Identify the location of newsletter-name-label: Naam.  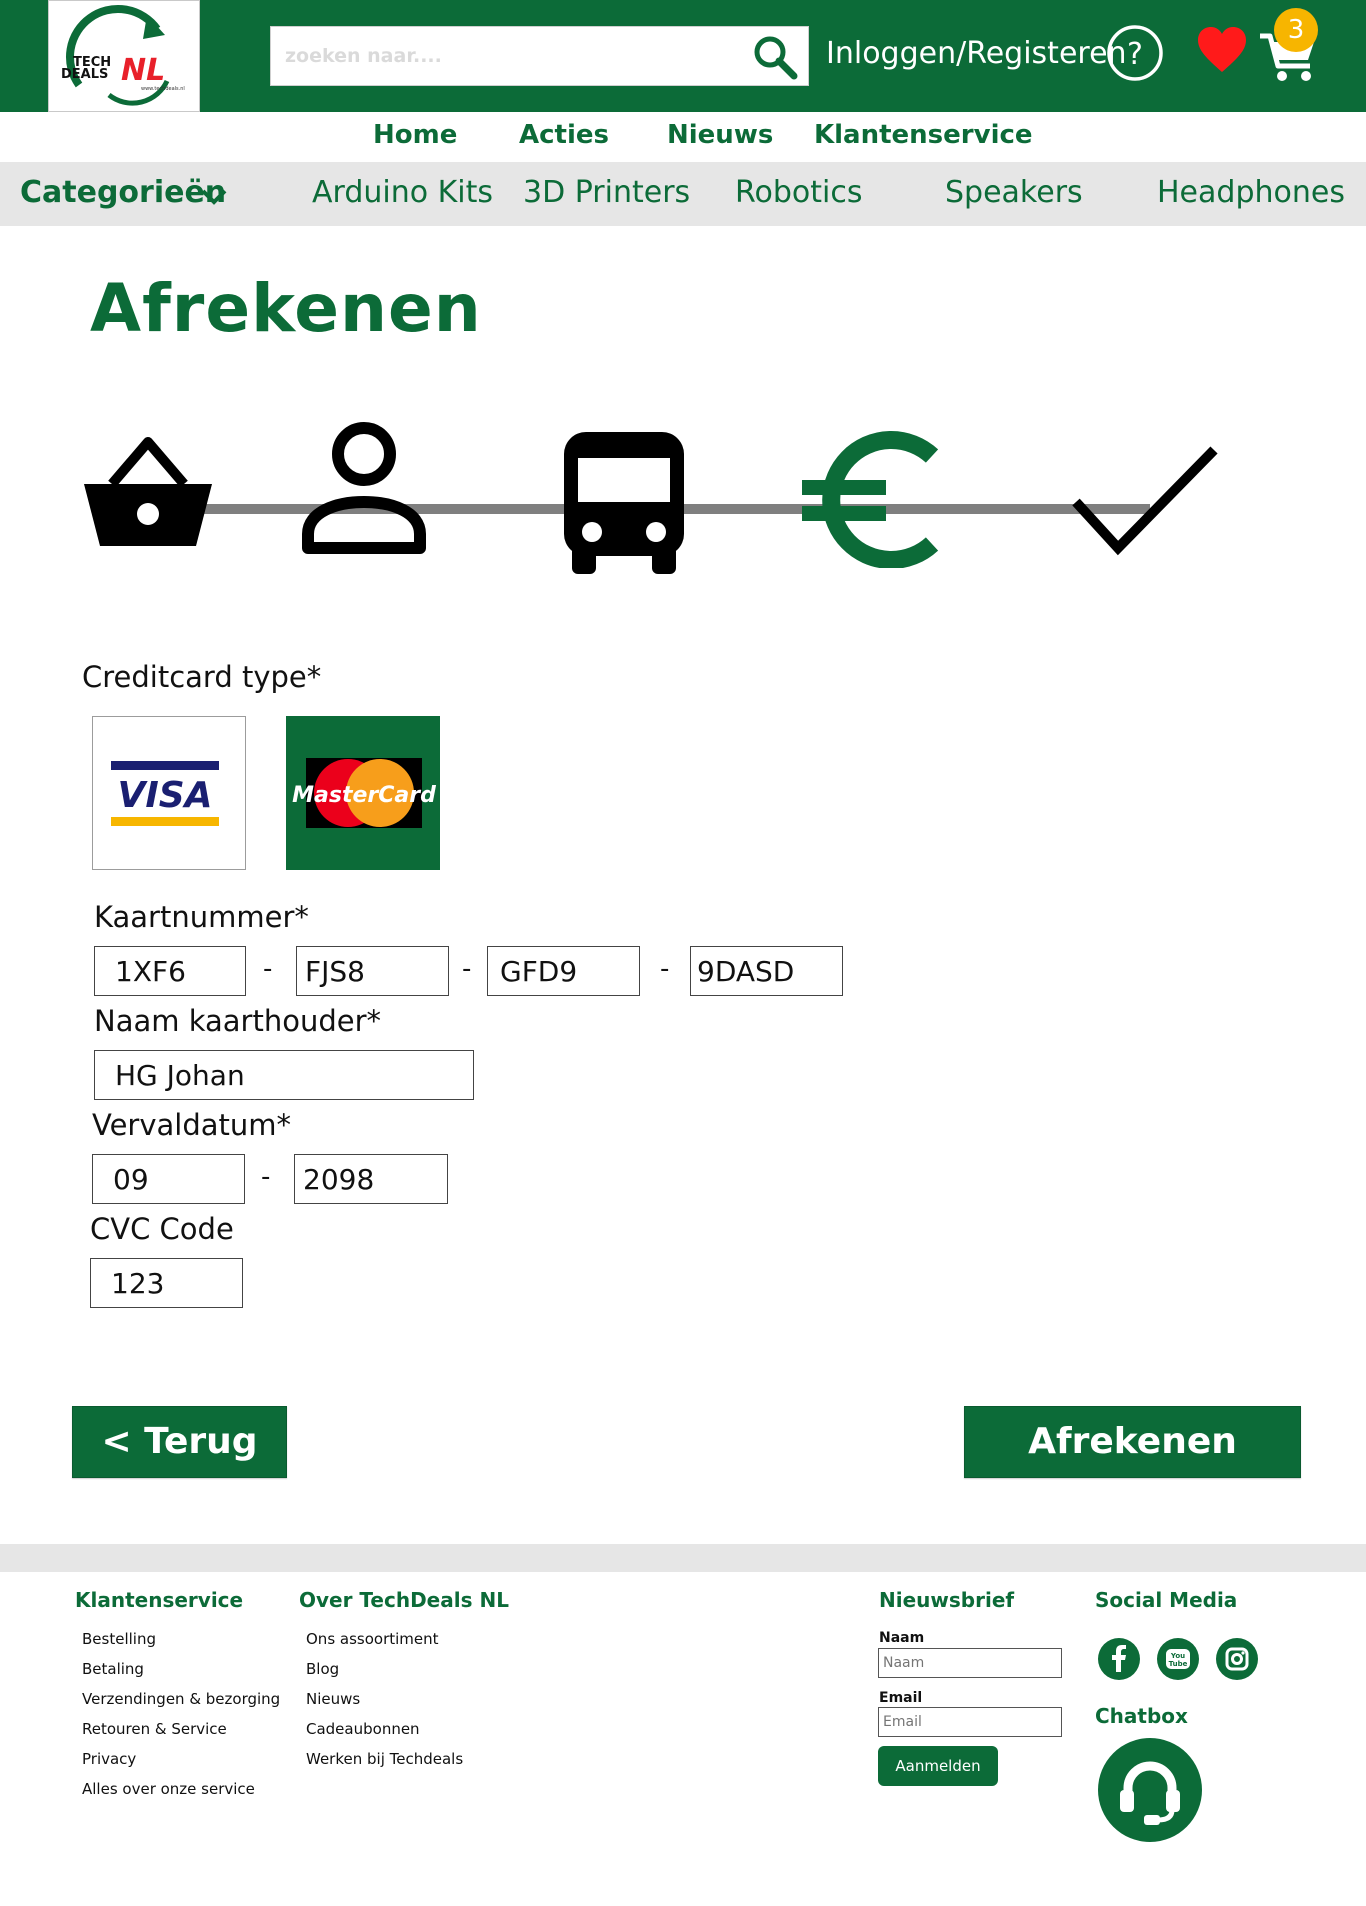
(902, 1638).